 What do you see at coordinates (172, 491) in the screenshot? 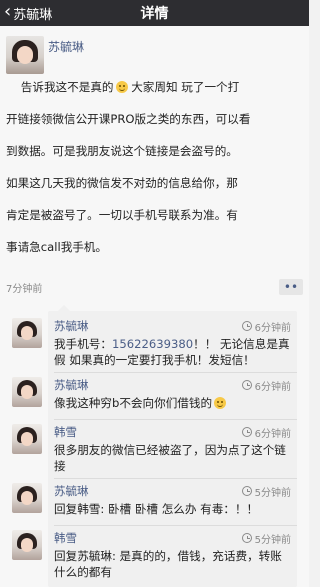
I see `comment-header: 苏毓琳 5分钟前` at bounding box center [172, 491].